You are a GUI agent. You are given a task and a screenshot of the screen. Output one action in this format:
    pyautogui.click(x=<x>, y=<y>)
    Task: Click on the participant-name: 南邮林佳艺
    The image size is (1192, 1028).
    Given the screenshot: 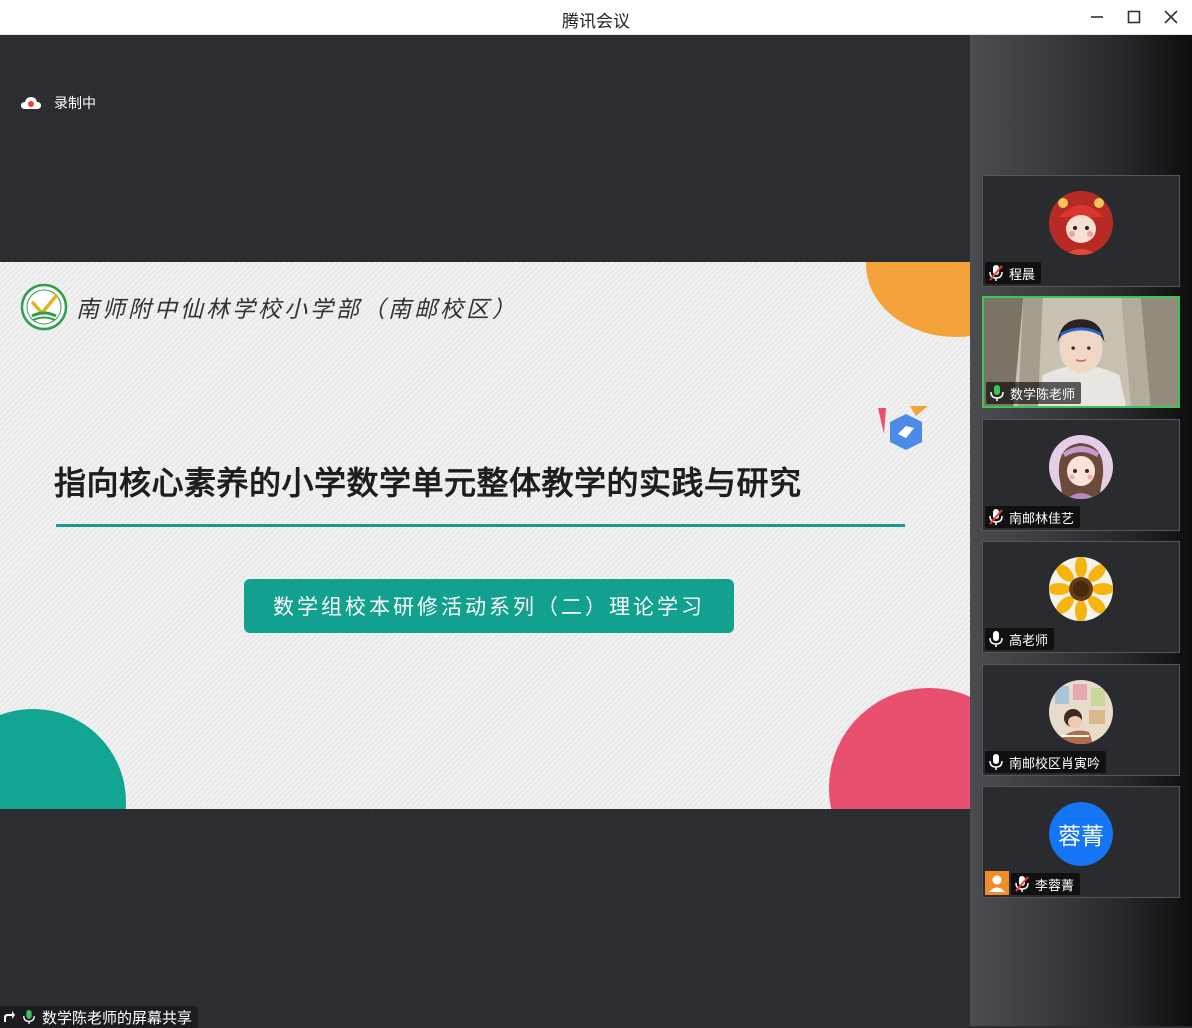 What is the action you would take?
    pyautogui.click(x=1042, y=519)
    